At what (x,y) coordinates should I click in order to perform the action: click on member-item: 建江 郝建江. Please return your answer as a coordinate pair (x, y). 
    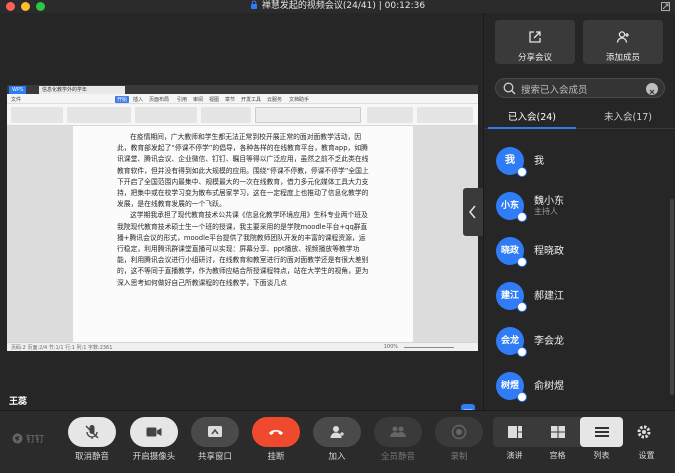
    Looking at the image, I should click on (579, 298).